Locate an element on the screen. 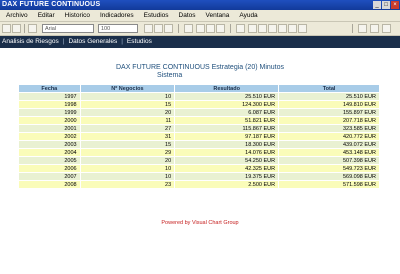 This screenshot has width=400, height=274. tile-icon is located at coordinates (272, 28).